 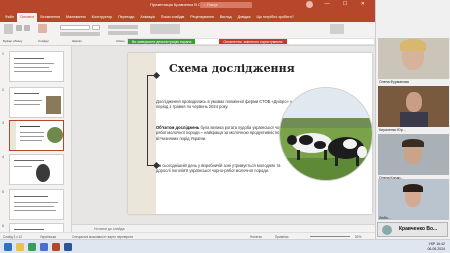 What do you see at coordinates (337, 29) in the screenshot?
I see `find-icon` at bounding box center [337, 29].